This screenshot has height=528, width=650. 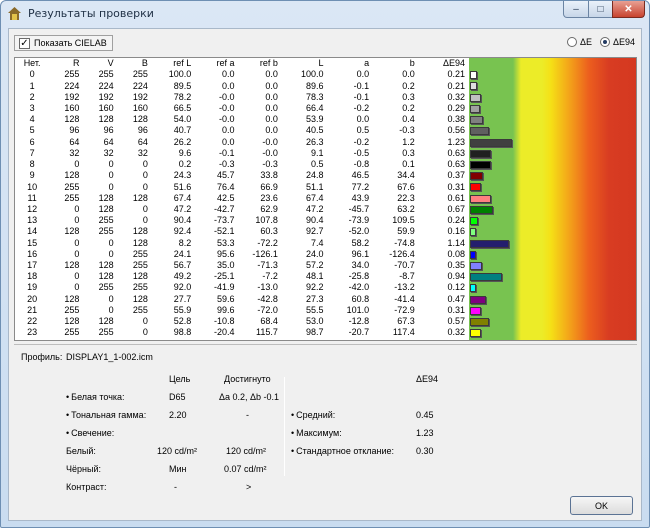 What do you see at coordinates (601, 505) in the screenshot?
I see `ok-button: OK` at bounding box center [601, 505].